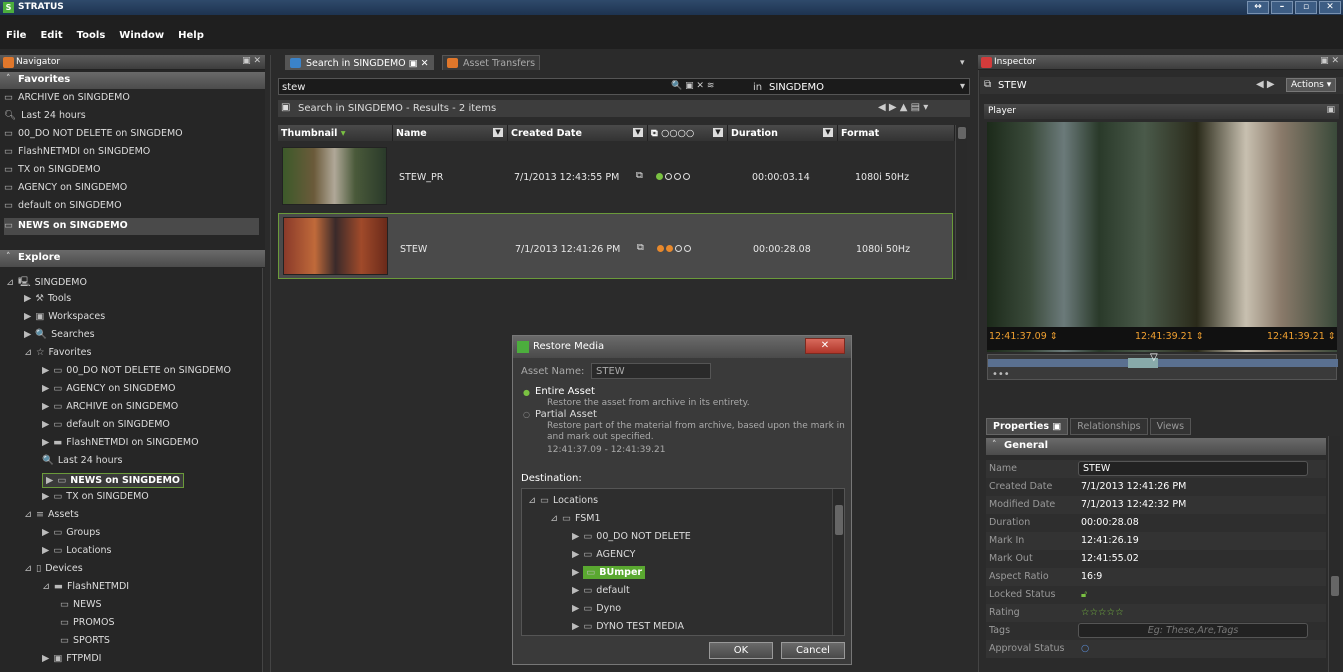 Image resolution: width=1343 pixels, height=672 pixels. What do you see at coordinates (263, 470) in the screenshot?
I see `navigator-scrollbar` at bounding box center [263, 470].